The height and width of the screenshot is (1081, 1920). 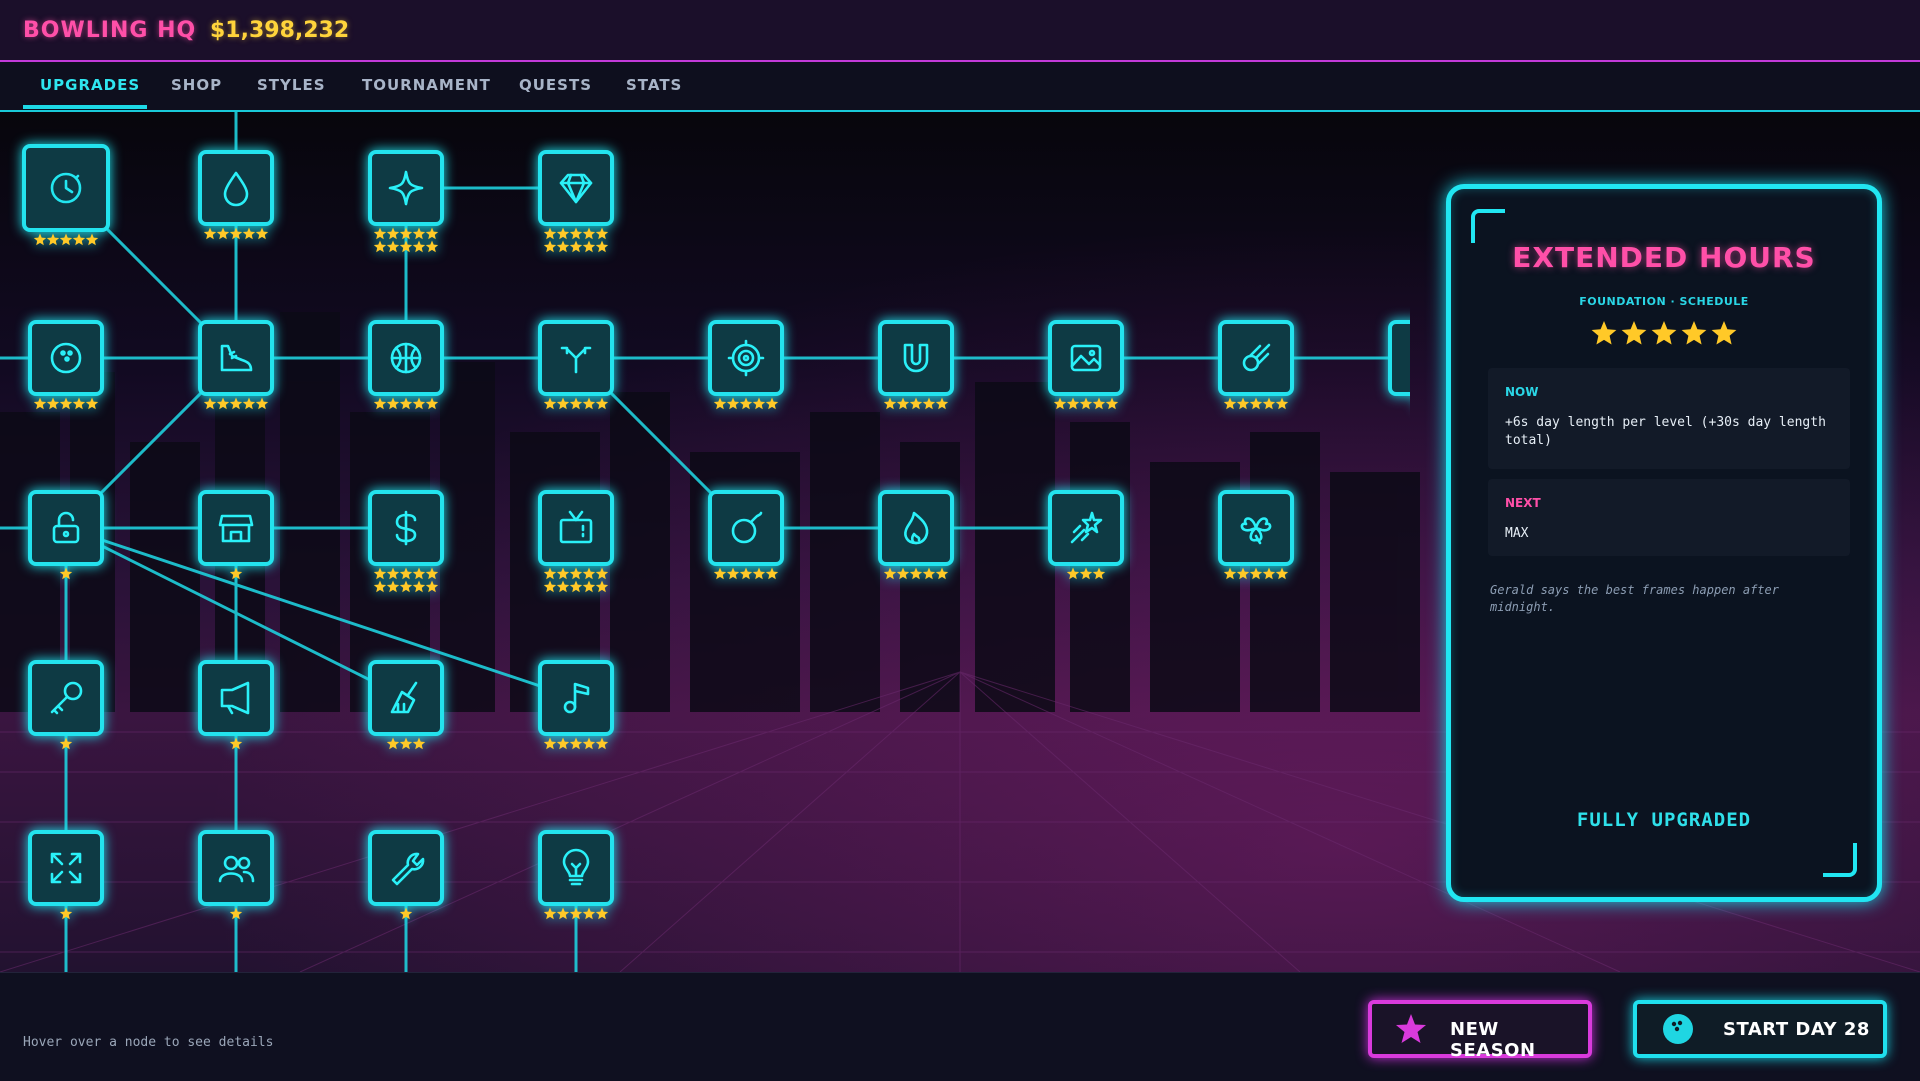 What do you see at coordinates (576, 201) in the screenshot?
I see `upgrade-node-diamond` at bounding box center [576, 201].